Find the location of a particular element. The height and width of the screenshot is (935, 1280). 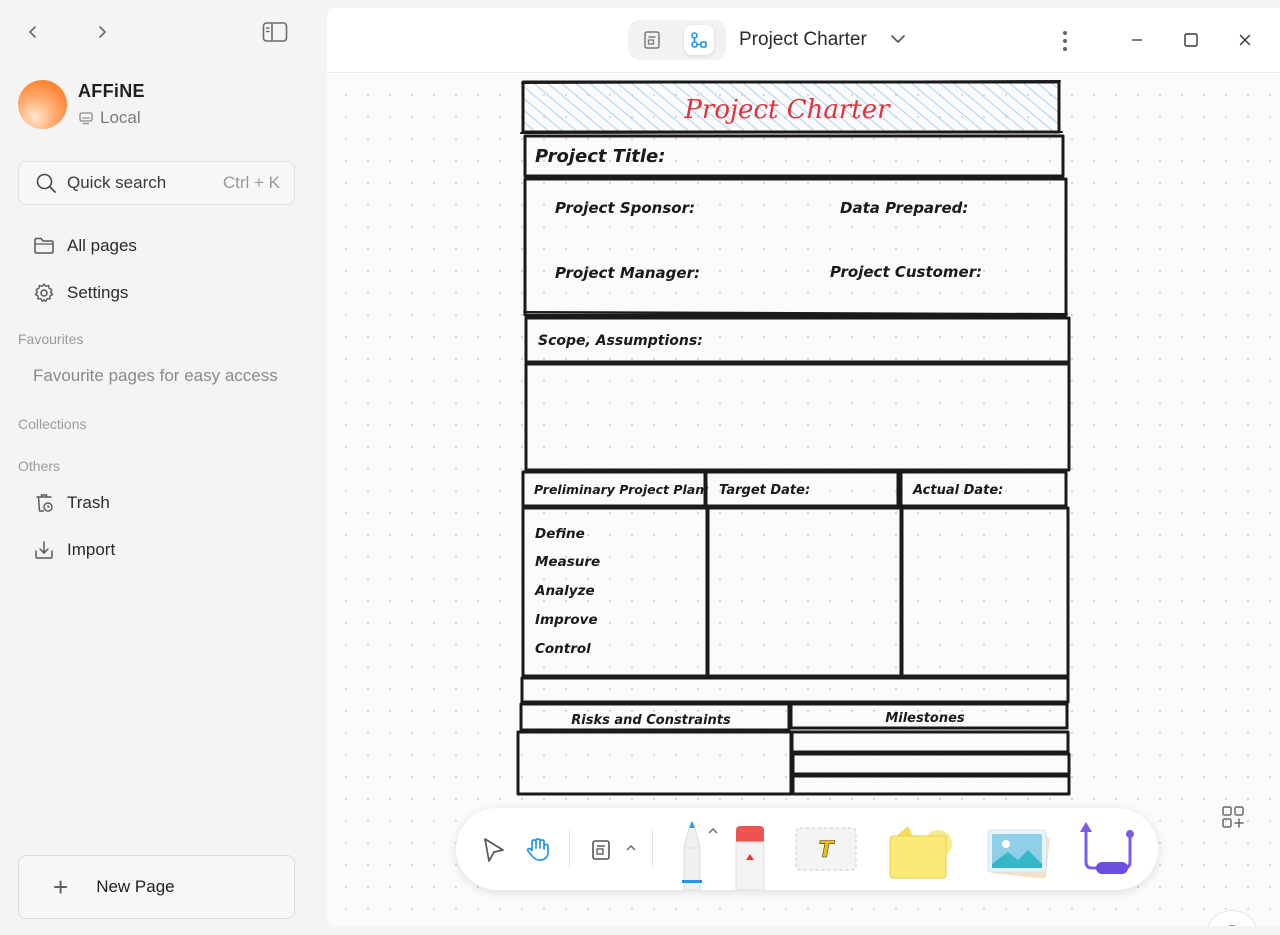

note-icon is located at coordinates (920, 852).